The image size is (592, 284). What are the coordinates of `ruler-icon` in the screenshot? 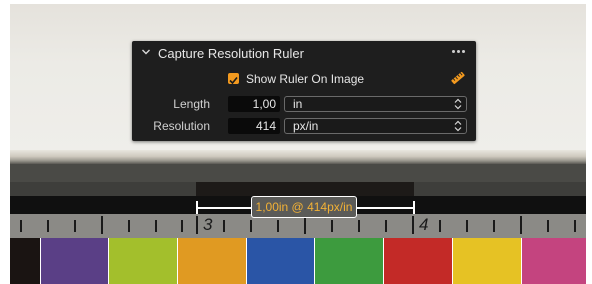 It's located at (458, 78).